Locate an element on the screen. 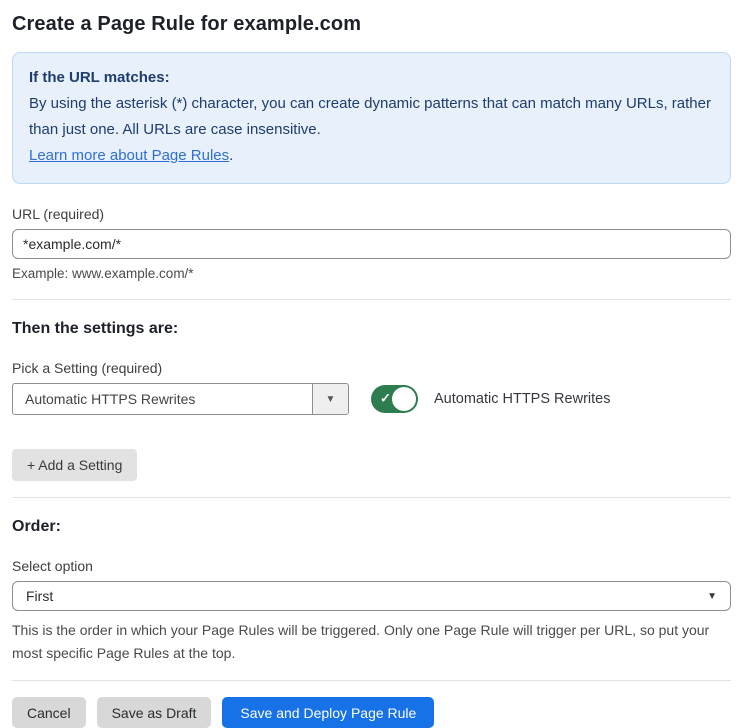  settings-section-heading: Then the settings are: is located at coordinates (95, 328).